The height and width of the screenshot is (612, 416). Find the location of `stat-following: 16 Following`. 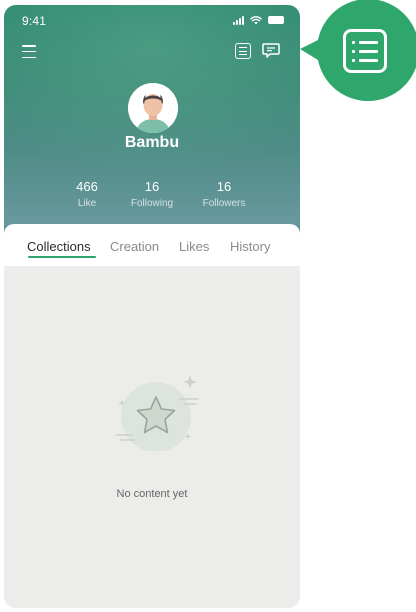

stat-following: 16 Following is located at coordinates (152, 195).